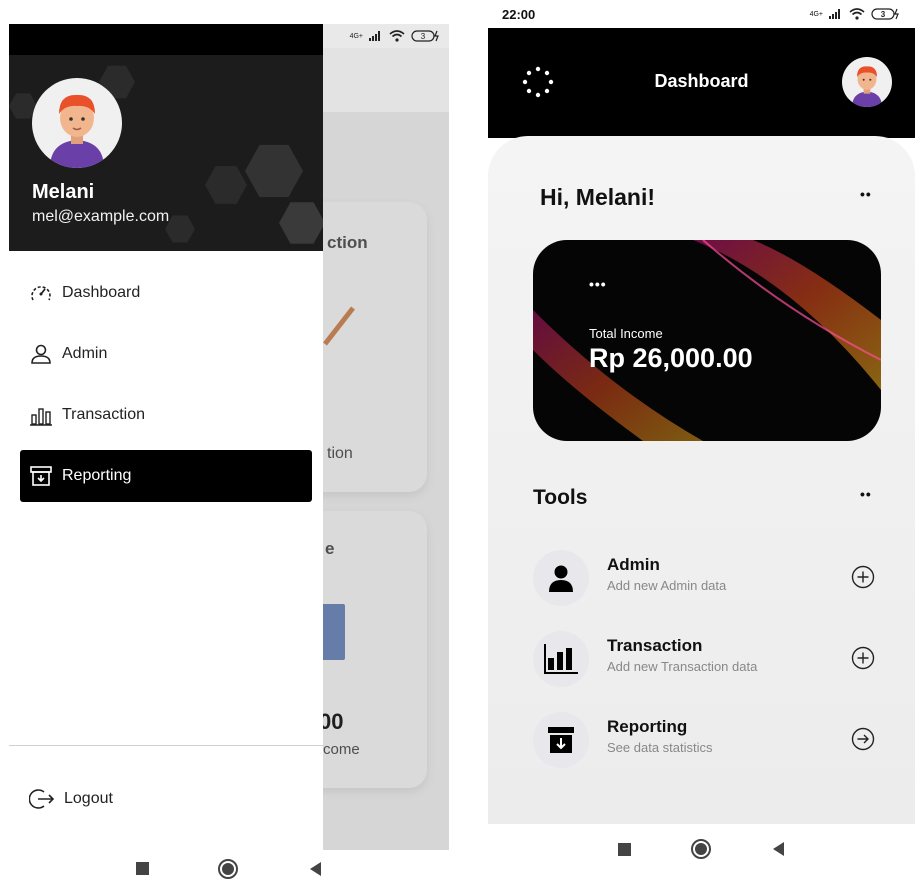  Describe the element at coordinates (41, 354) in the screenshot. I see `user-icon` at that location.